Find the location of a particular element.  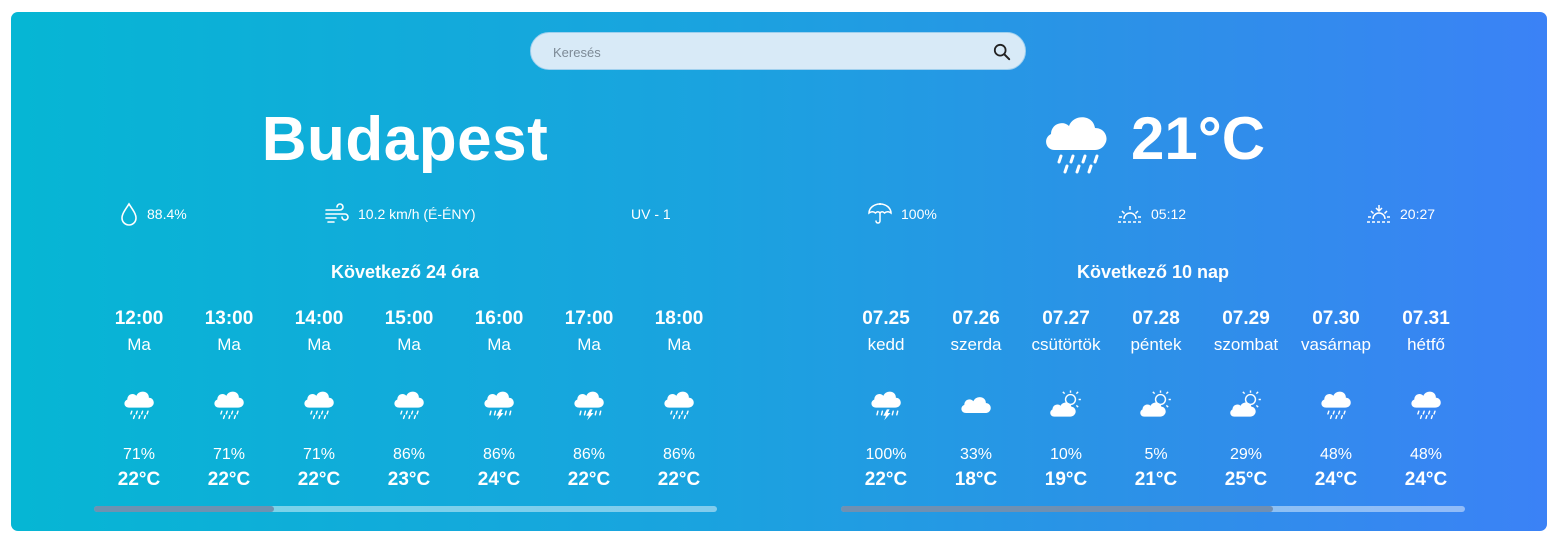

hourly-item: 16:00 Ma 86% 24°C is located at coordinates (499, 400).